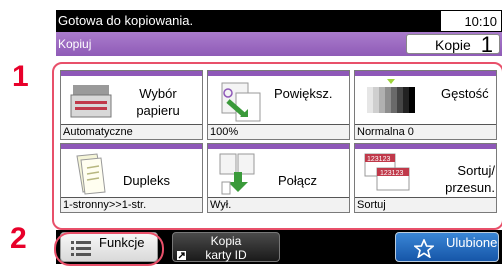  I want to click on clock-box: 10:10, so click(471, 21).